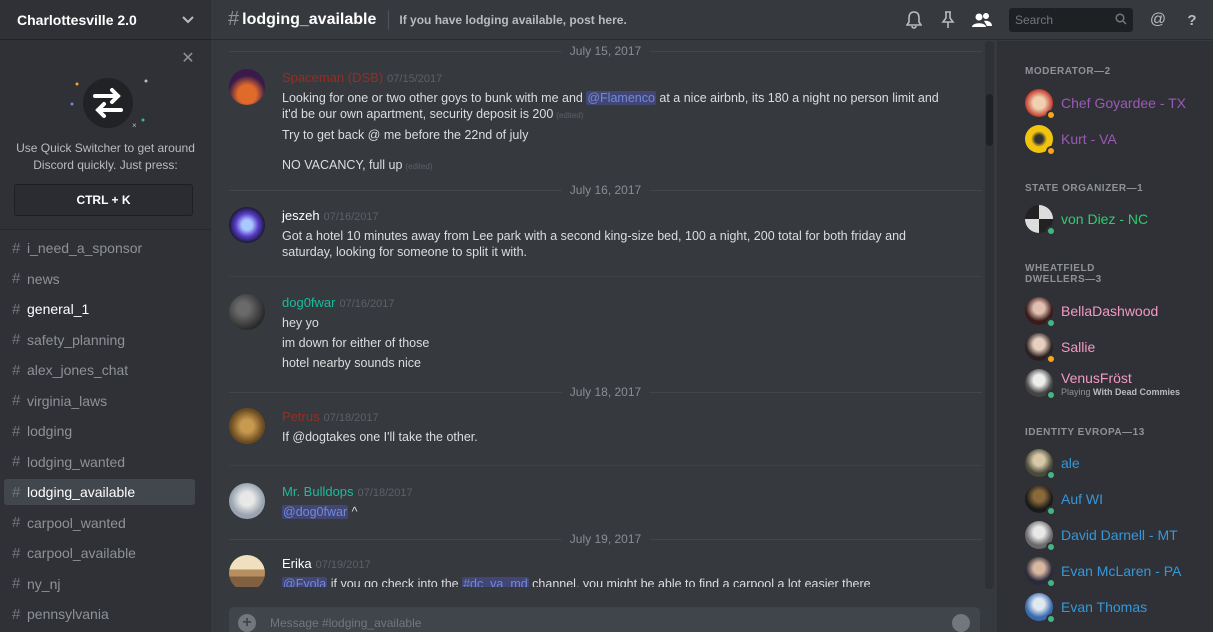 The height and width of the screenshot is (632, 1213). Describe the element at coordinates (1063, 274) in the screenshot. I see `role-header: WHEATFIELD DWELLERS—3` at that location.